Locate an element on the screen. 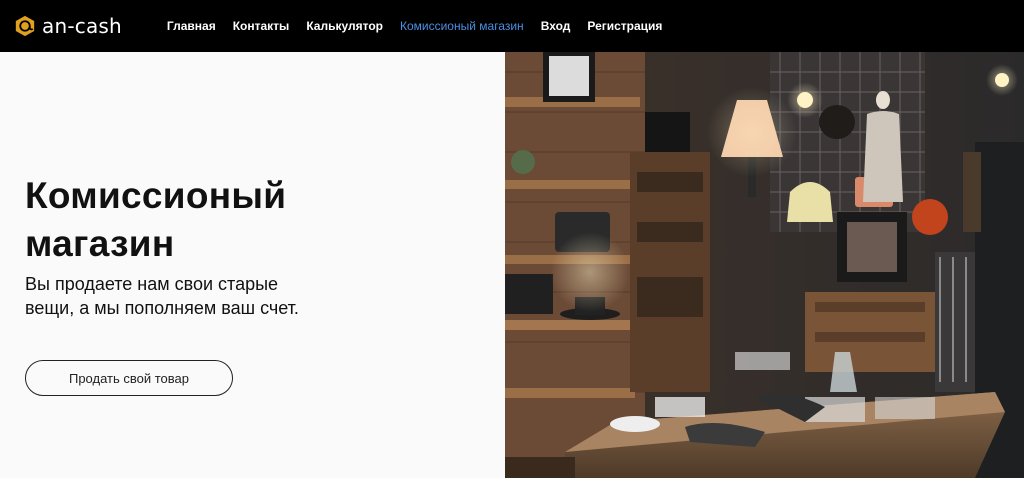 This screenshot has height=478, width=1024. nav-item-contacts: Контакты is located at coordinates (261, 26).